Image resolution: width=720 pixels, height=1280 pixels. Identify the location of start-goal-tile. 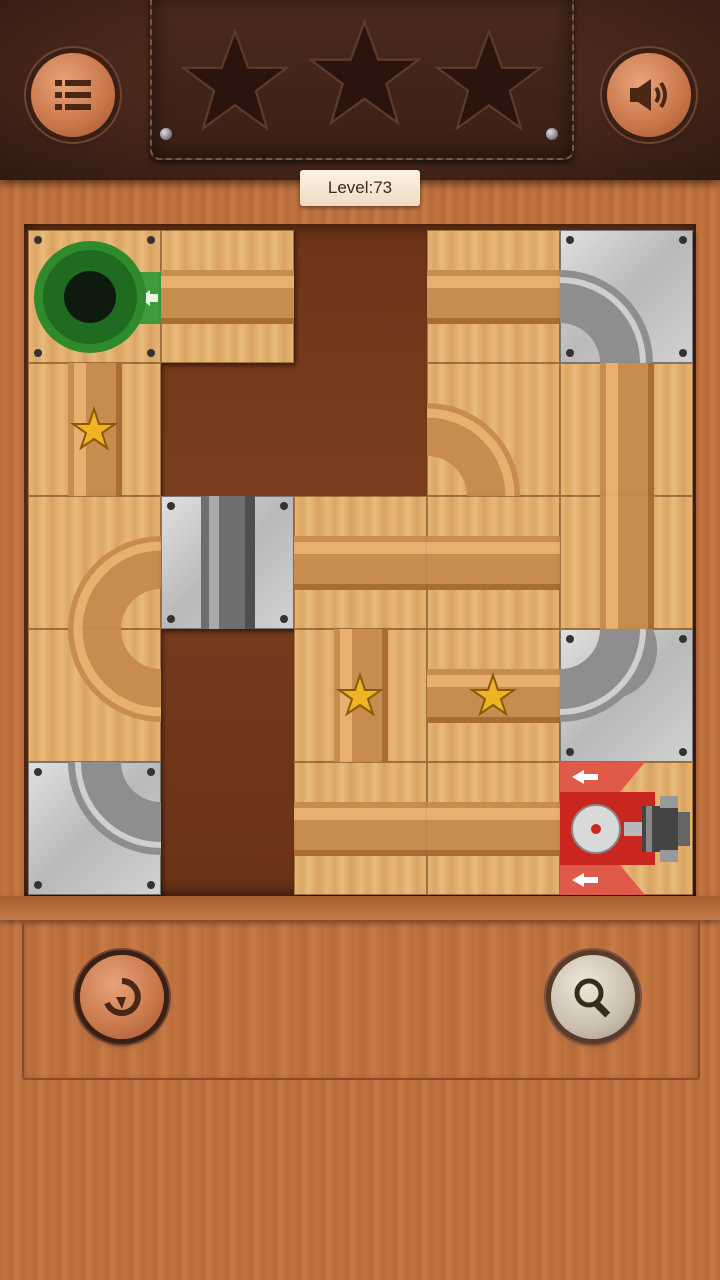
(94, 296).